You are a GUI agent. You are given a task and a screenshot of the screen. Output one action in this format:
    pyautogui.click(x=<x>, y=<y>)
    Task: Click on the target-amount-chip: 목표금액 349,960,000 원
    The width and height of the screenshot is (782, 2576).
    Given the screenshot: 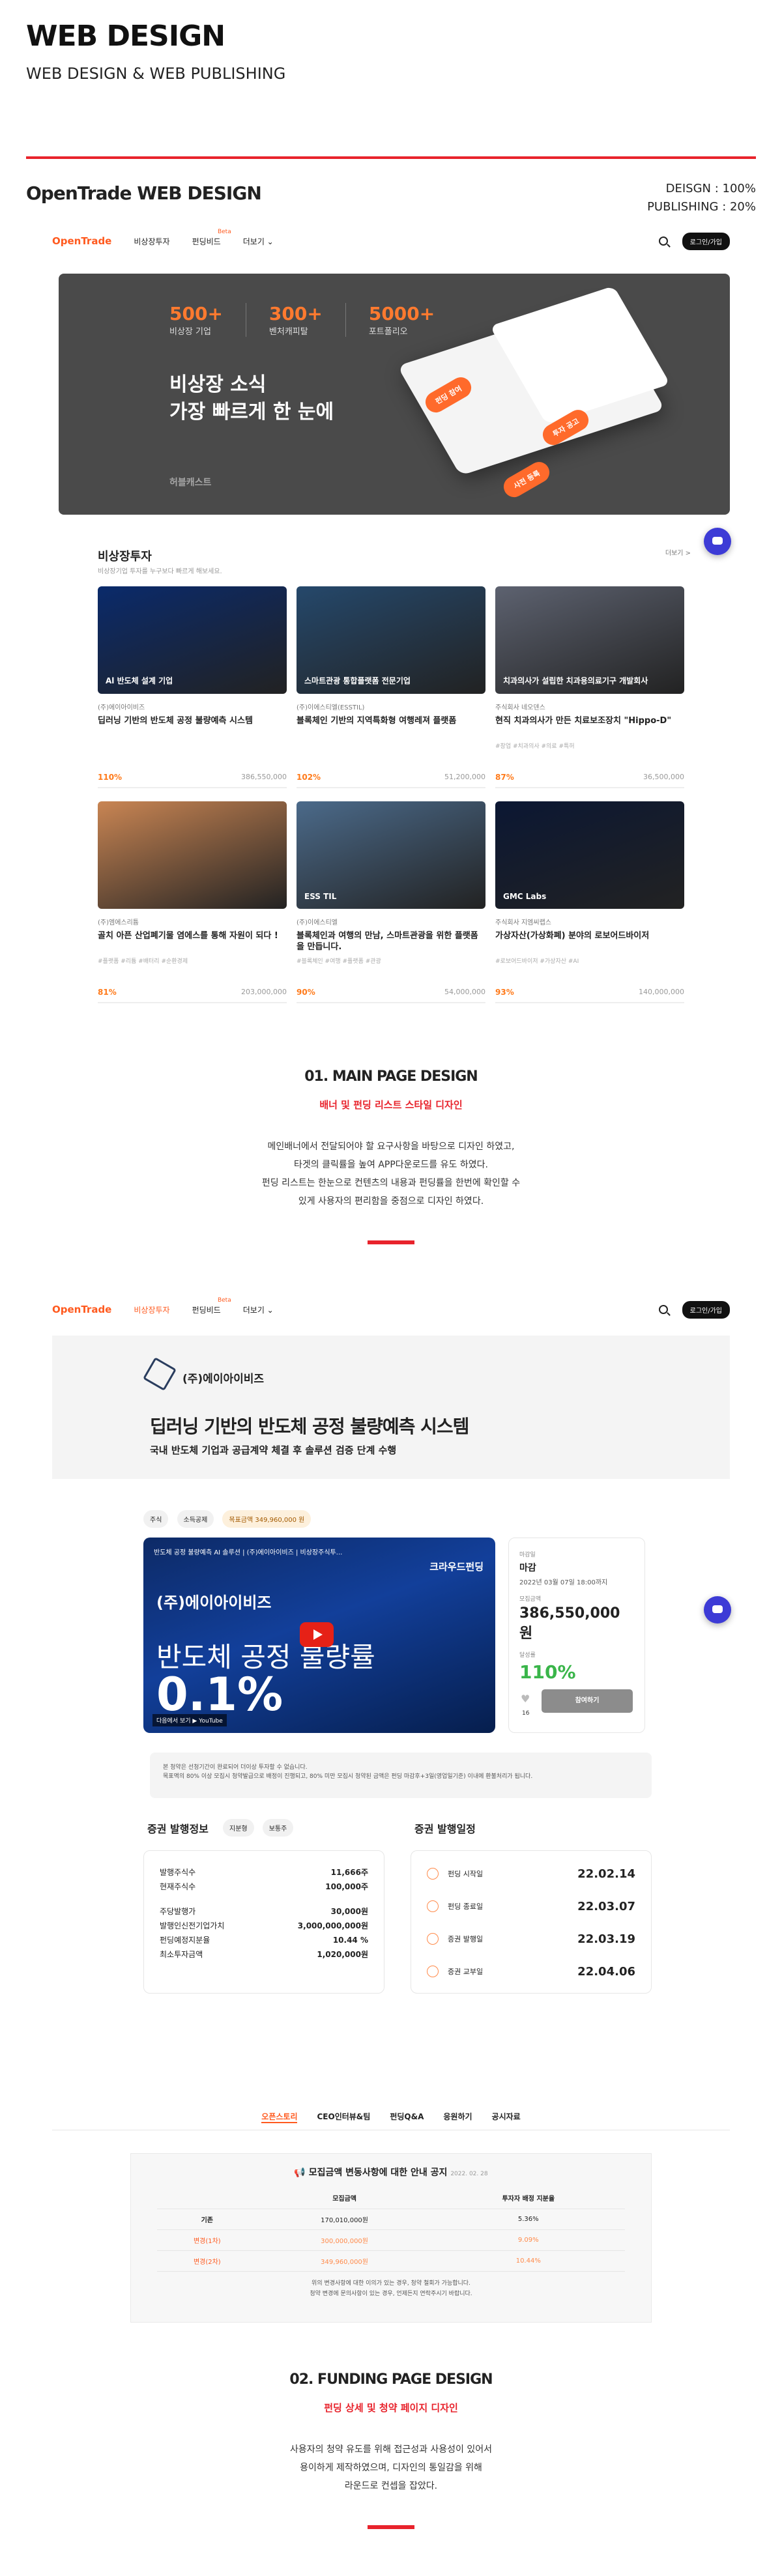 What is the action you would take?
    pyautogui.click(x=266, y=1519)
    